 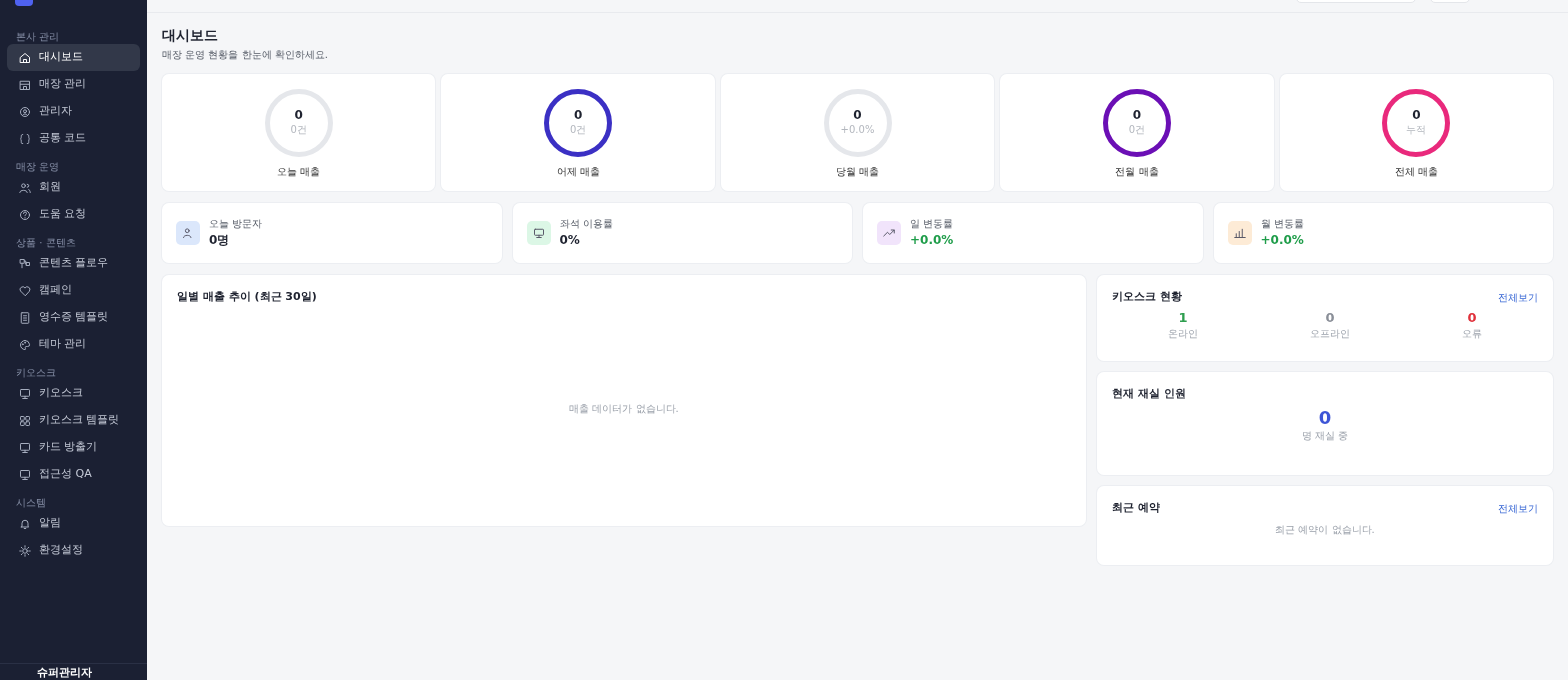 What do you see at coordinates (889, 232) in the screenshot?
I see `trend-up-icon` at bounding box center [889, 232].